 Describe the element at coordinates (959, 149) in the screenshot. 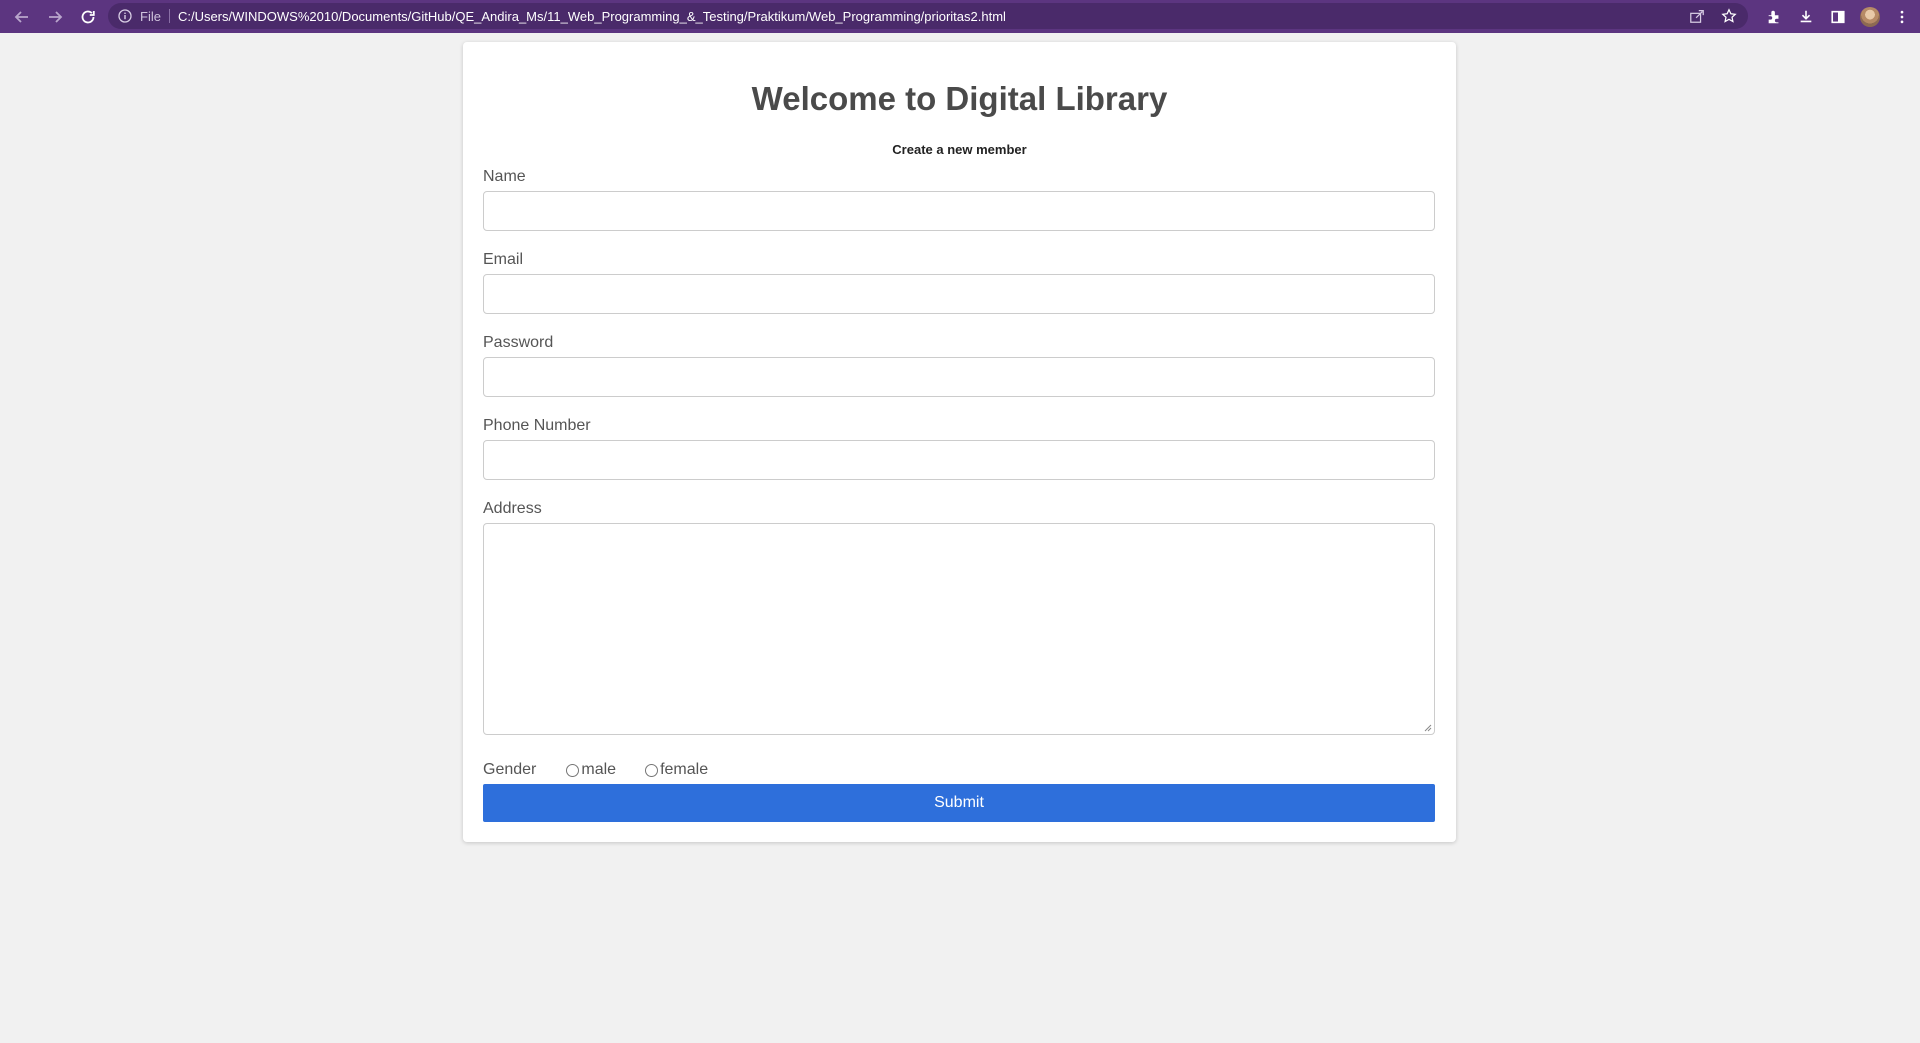

I see `form-subtitle: Create a new member` at that location.